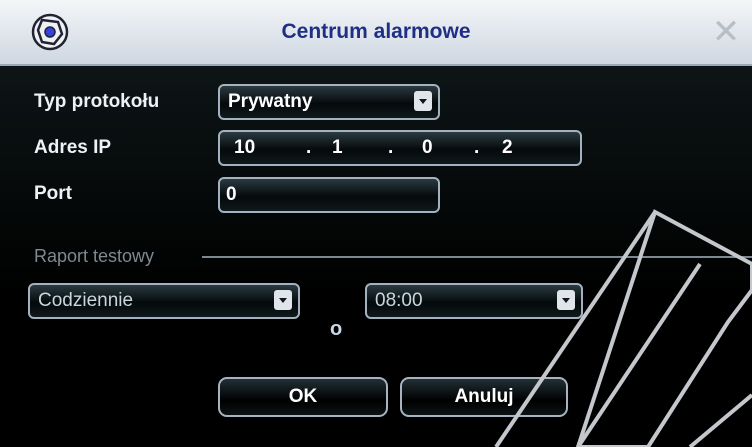  I want to click on ip-octet-1: 10, so click(244, 148).